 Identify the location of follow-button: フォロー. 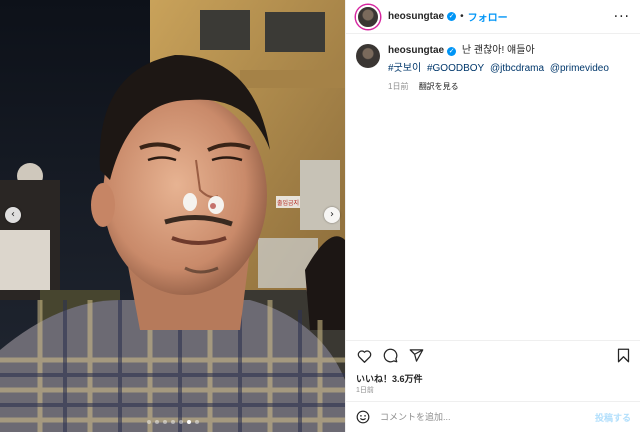
(488, 16).